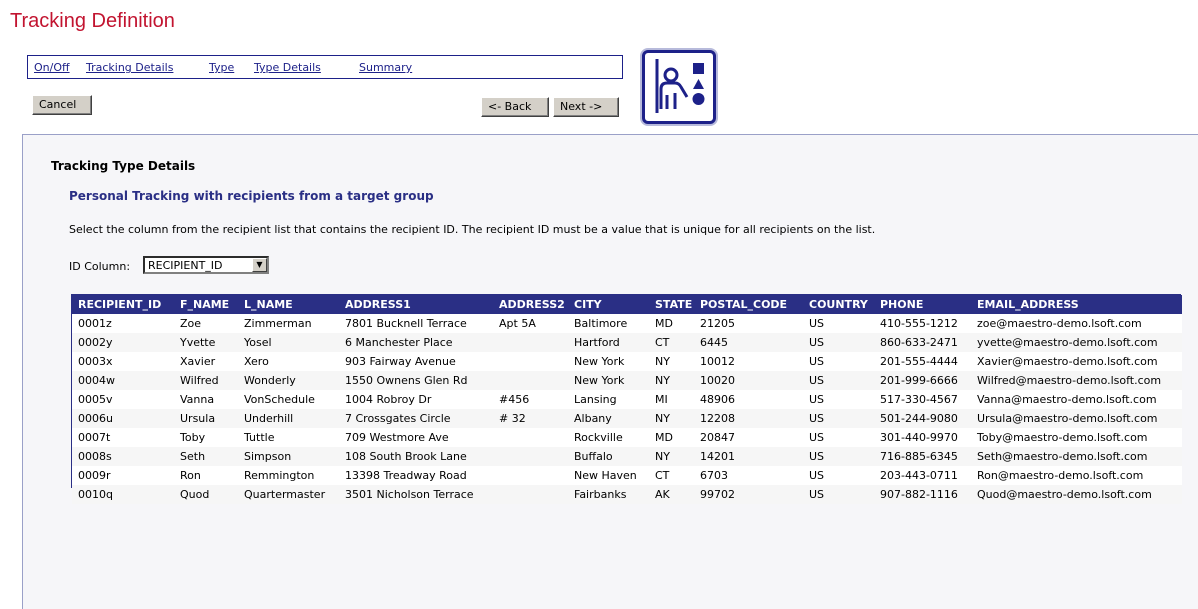 This screenshot has width=1198, height=609. What do you see at coordinates (206, 342) in the screenshot?
I see `table-cell: Yvette` at bounding box center [206, 342].